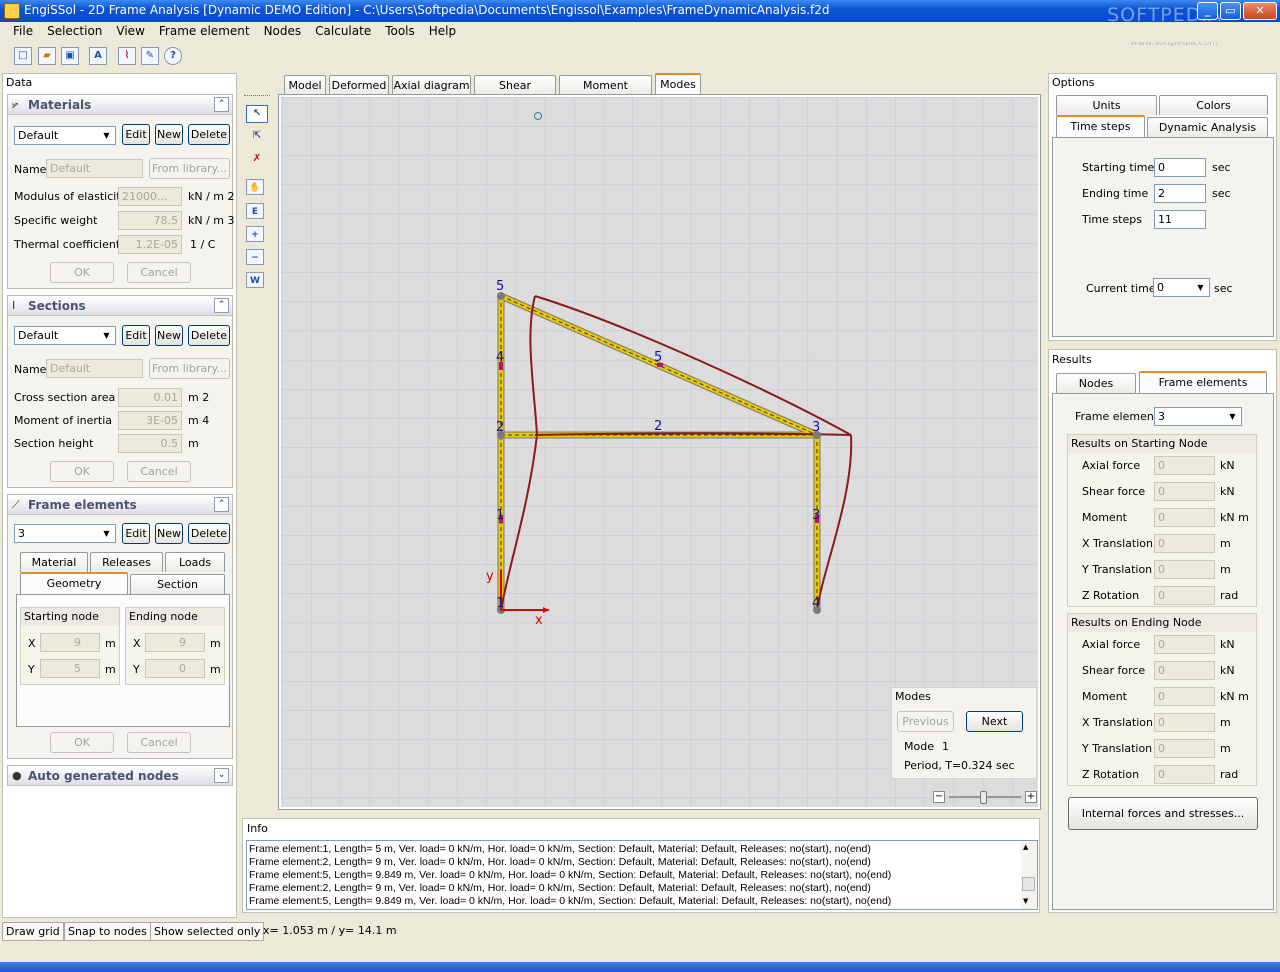  I want to click on calculate-icon: A, so click(98, 56).